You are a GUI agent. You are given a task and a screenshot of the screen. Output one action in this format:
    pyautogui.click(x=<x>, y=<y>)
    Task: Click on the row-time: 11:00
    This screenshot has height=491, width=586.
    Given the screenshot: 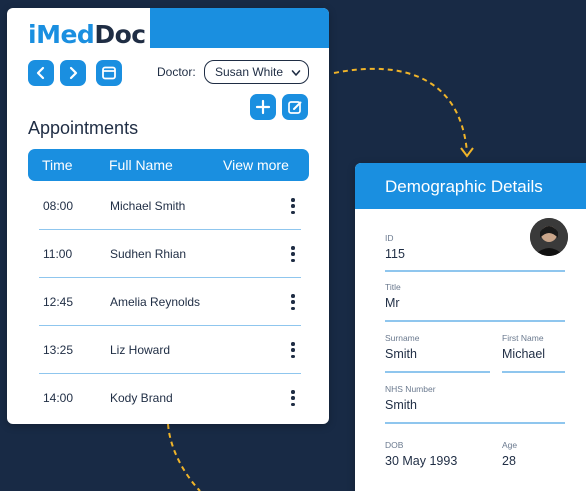 What is the action you would take?
    pyautogui.click(x=58, y=254)
    